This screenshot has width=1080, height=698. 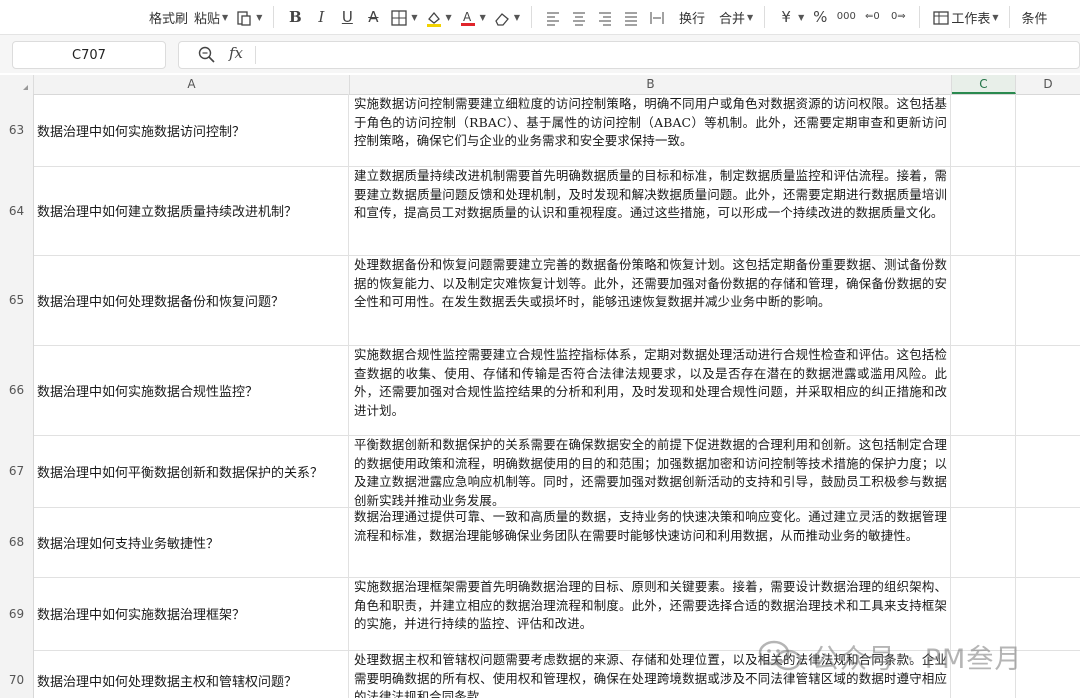 I want to click on select-all-corner, so click(x=17, y=84).